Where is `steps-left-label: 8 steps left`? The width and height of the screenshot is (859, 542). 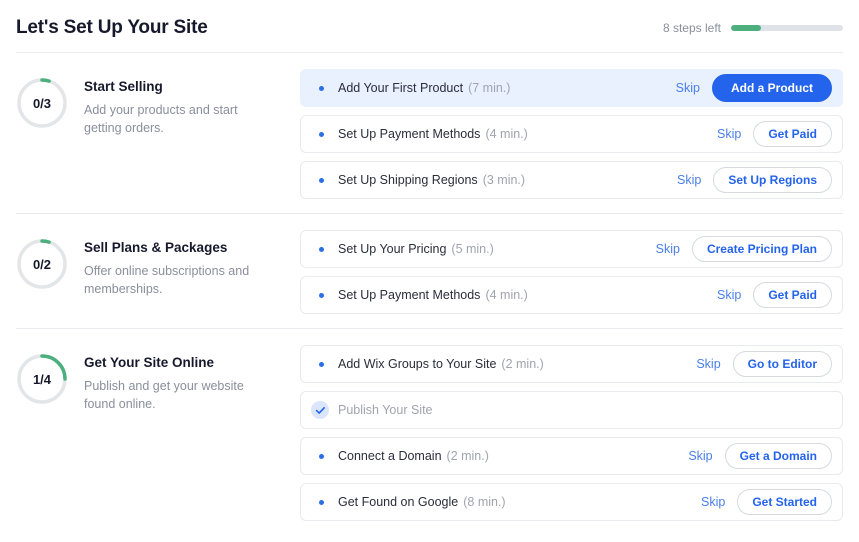 steps-left-label: 8 steps left is located at coordinates (691, 28).